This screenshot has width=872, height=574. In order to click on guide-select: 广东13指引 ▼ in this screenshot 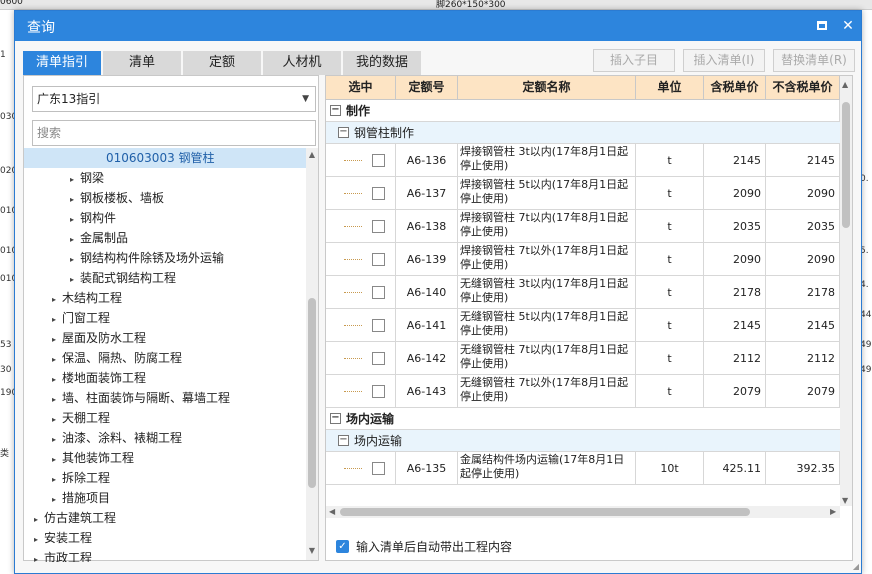, I will do `click(174, 99)`.